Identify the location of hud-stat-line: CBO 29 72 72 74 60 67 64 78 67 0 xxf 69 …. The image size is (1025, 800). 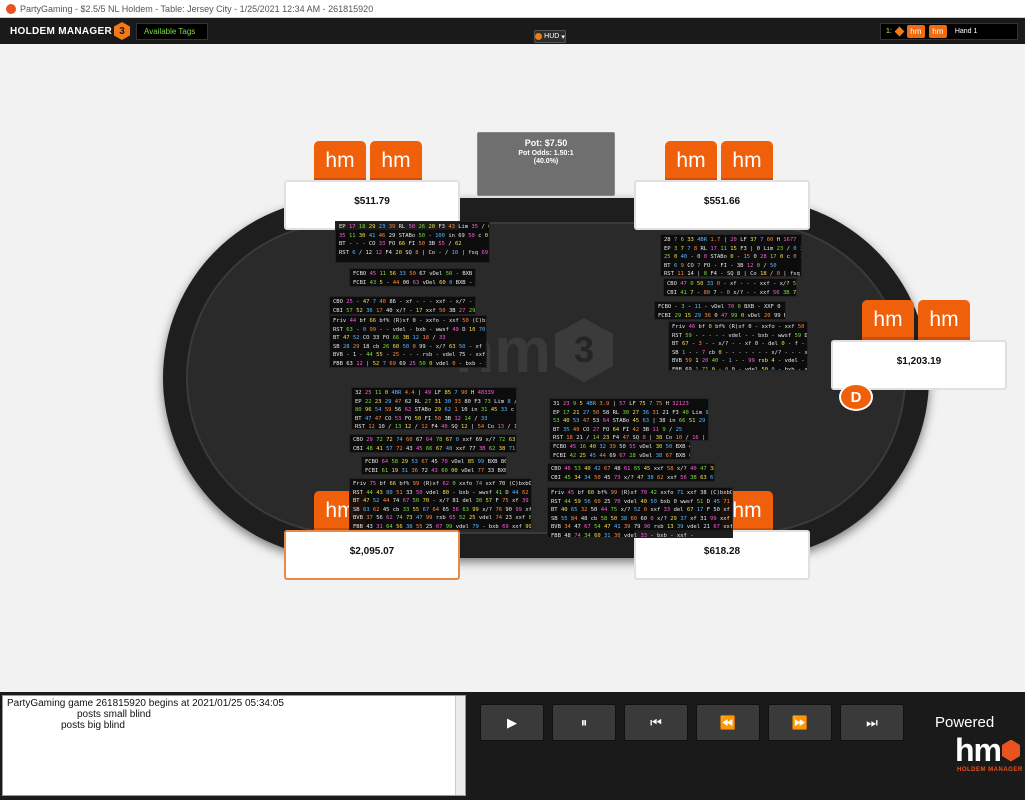
(434, 440).